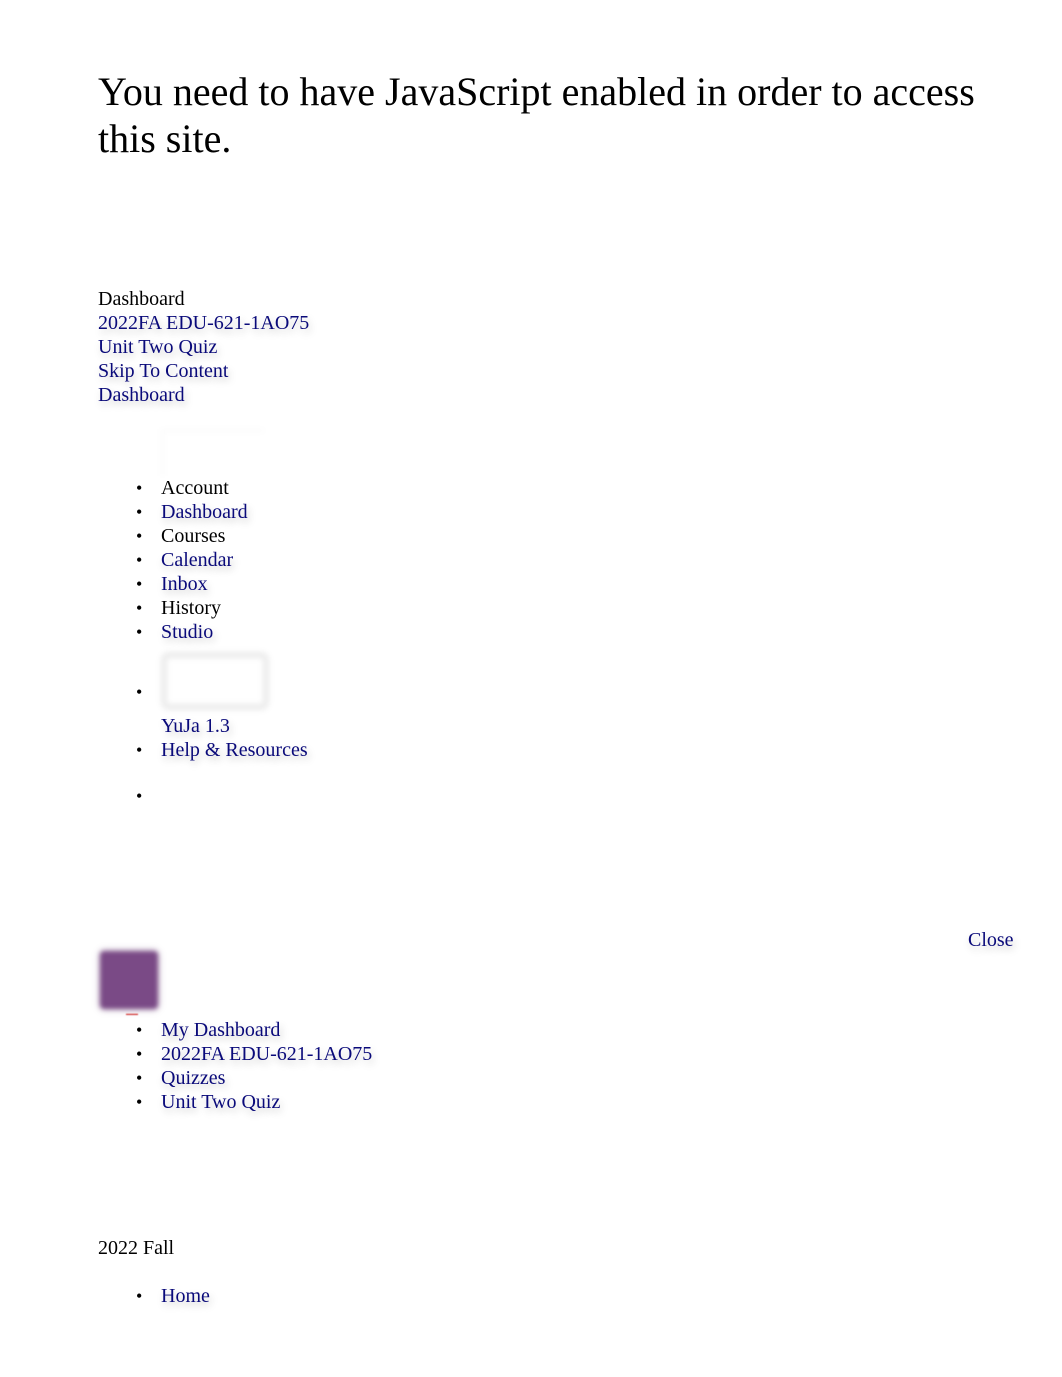  I want to click on global-nav-item-account: • Account, so click(203, 464).